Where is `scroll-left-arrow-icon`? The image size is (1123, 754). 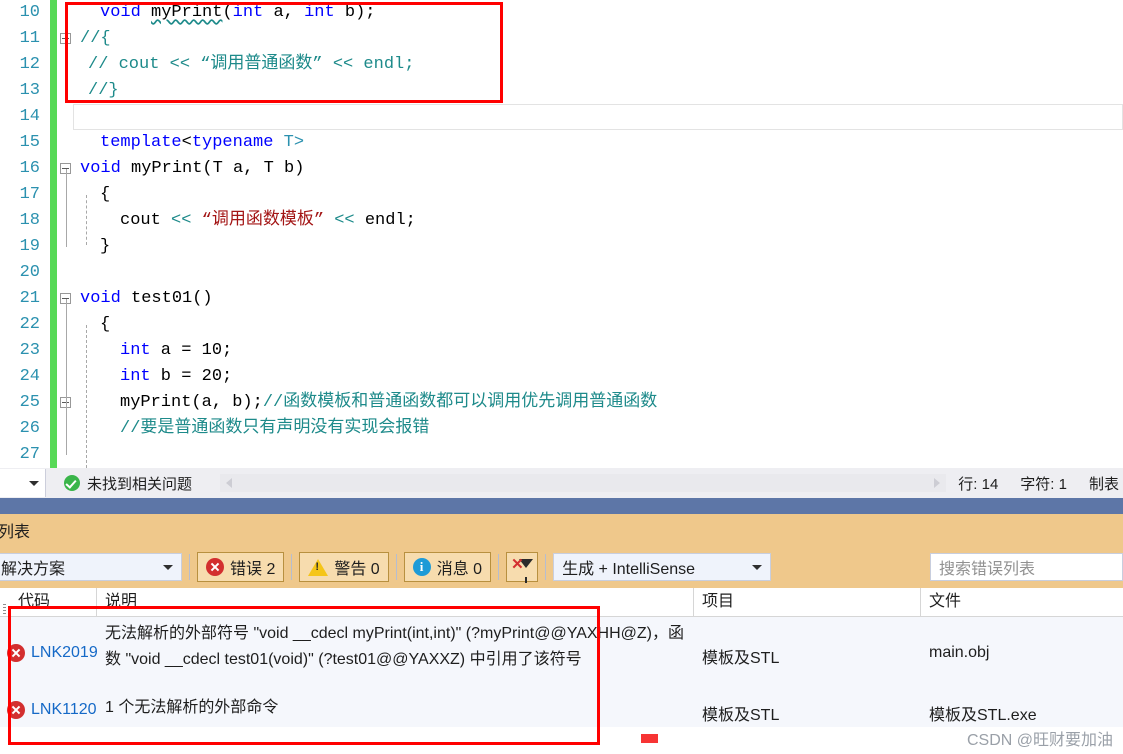 scroll-left-arrow-icon is located at coordinates (229, 483).